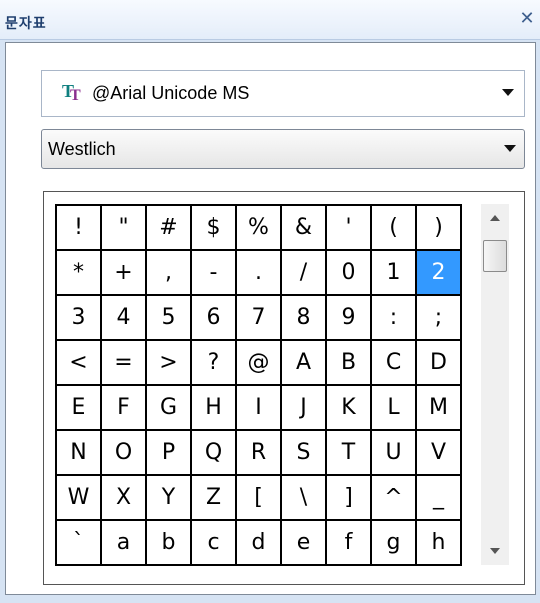  Describe the element at coordinates (349, 453) in the screenshot. I see `char-cell: T` at that location.